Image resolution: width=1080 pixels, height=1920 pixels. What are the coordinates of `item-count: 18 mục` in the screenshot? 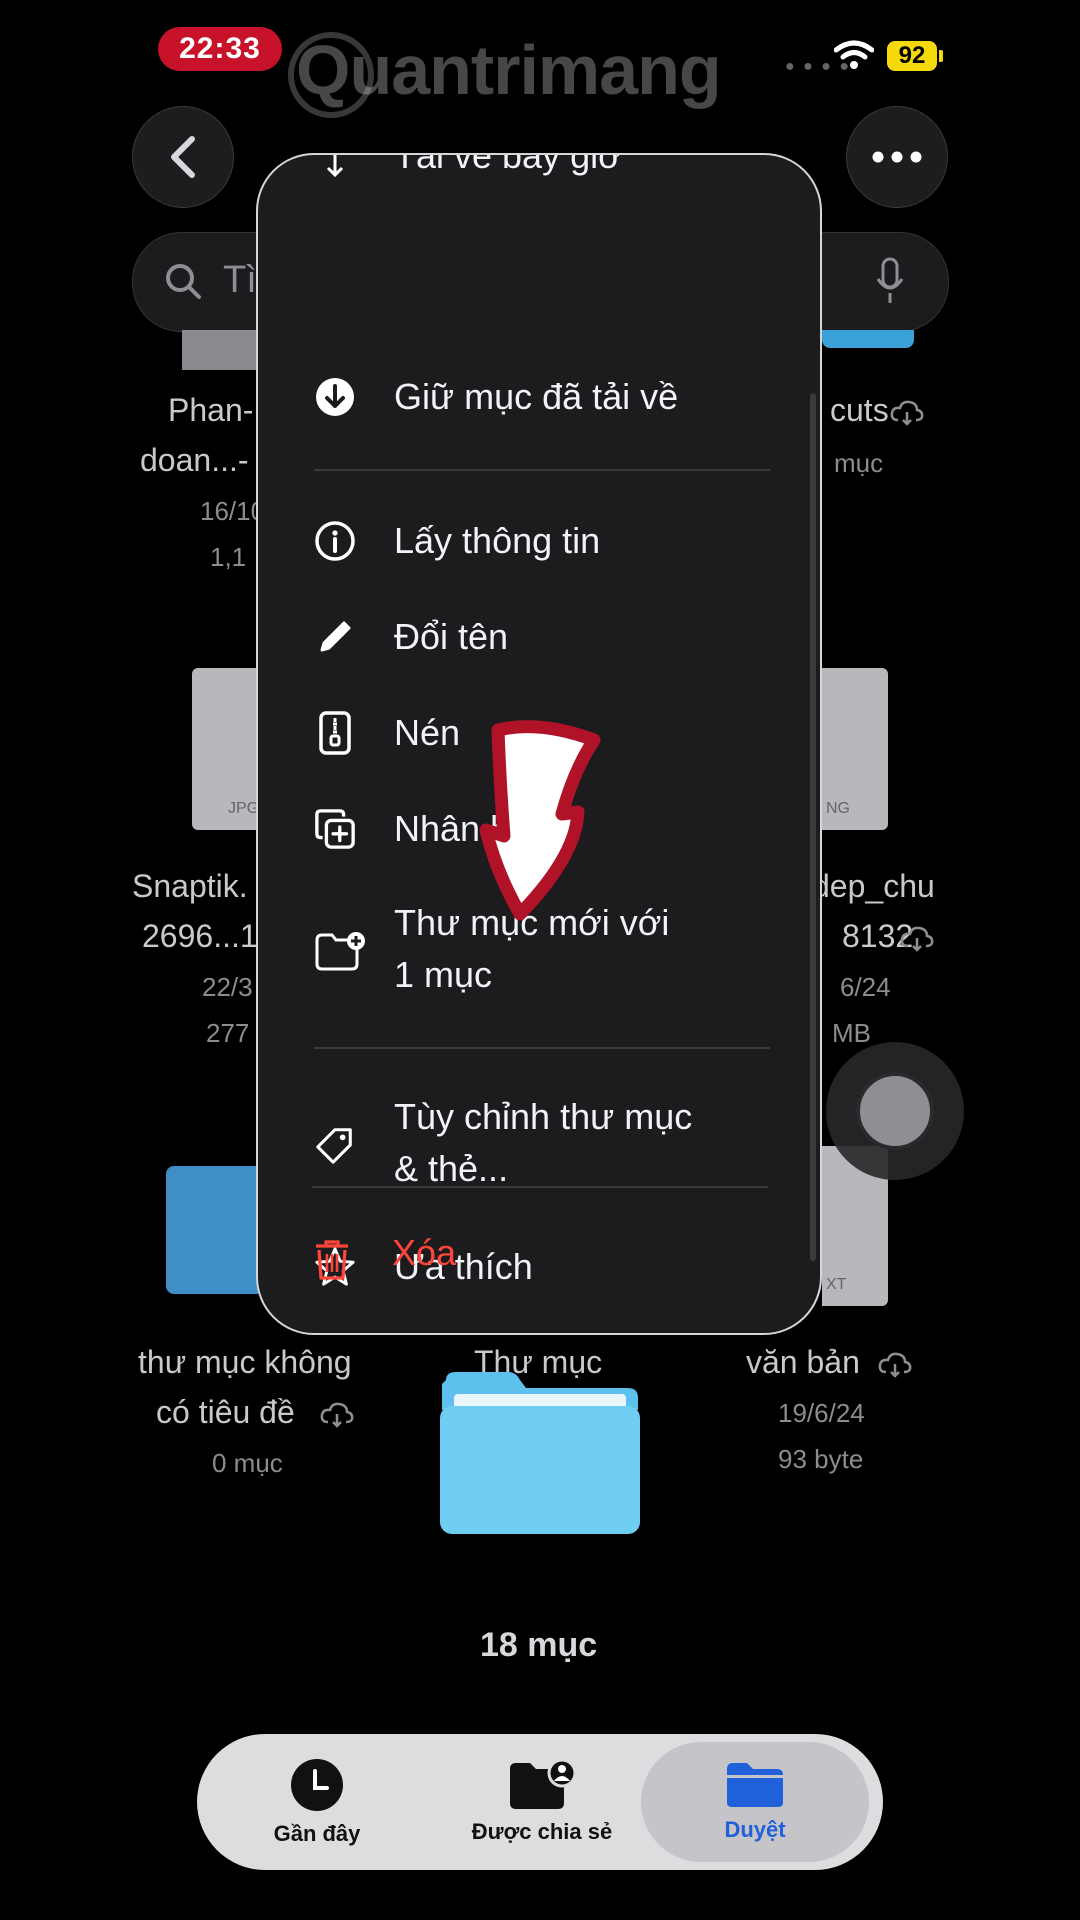 It's located at (539, 1645).